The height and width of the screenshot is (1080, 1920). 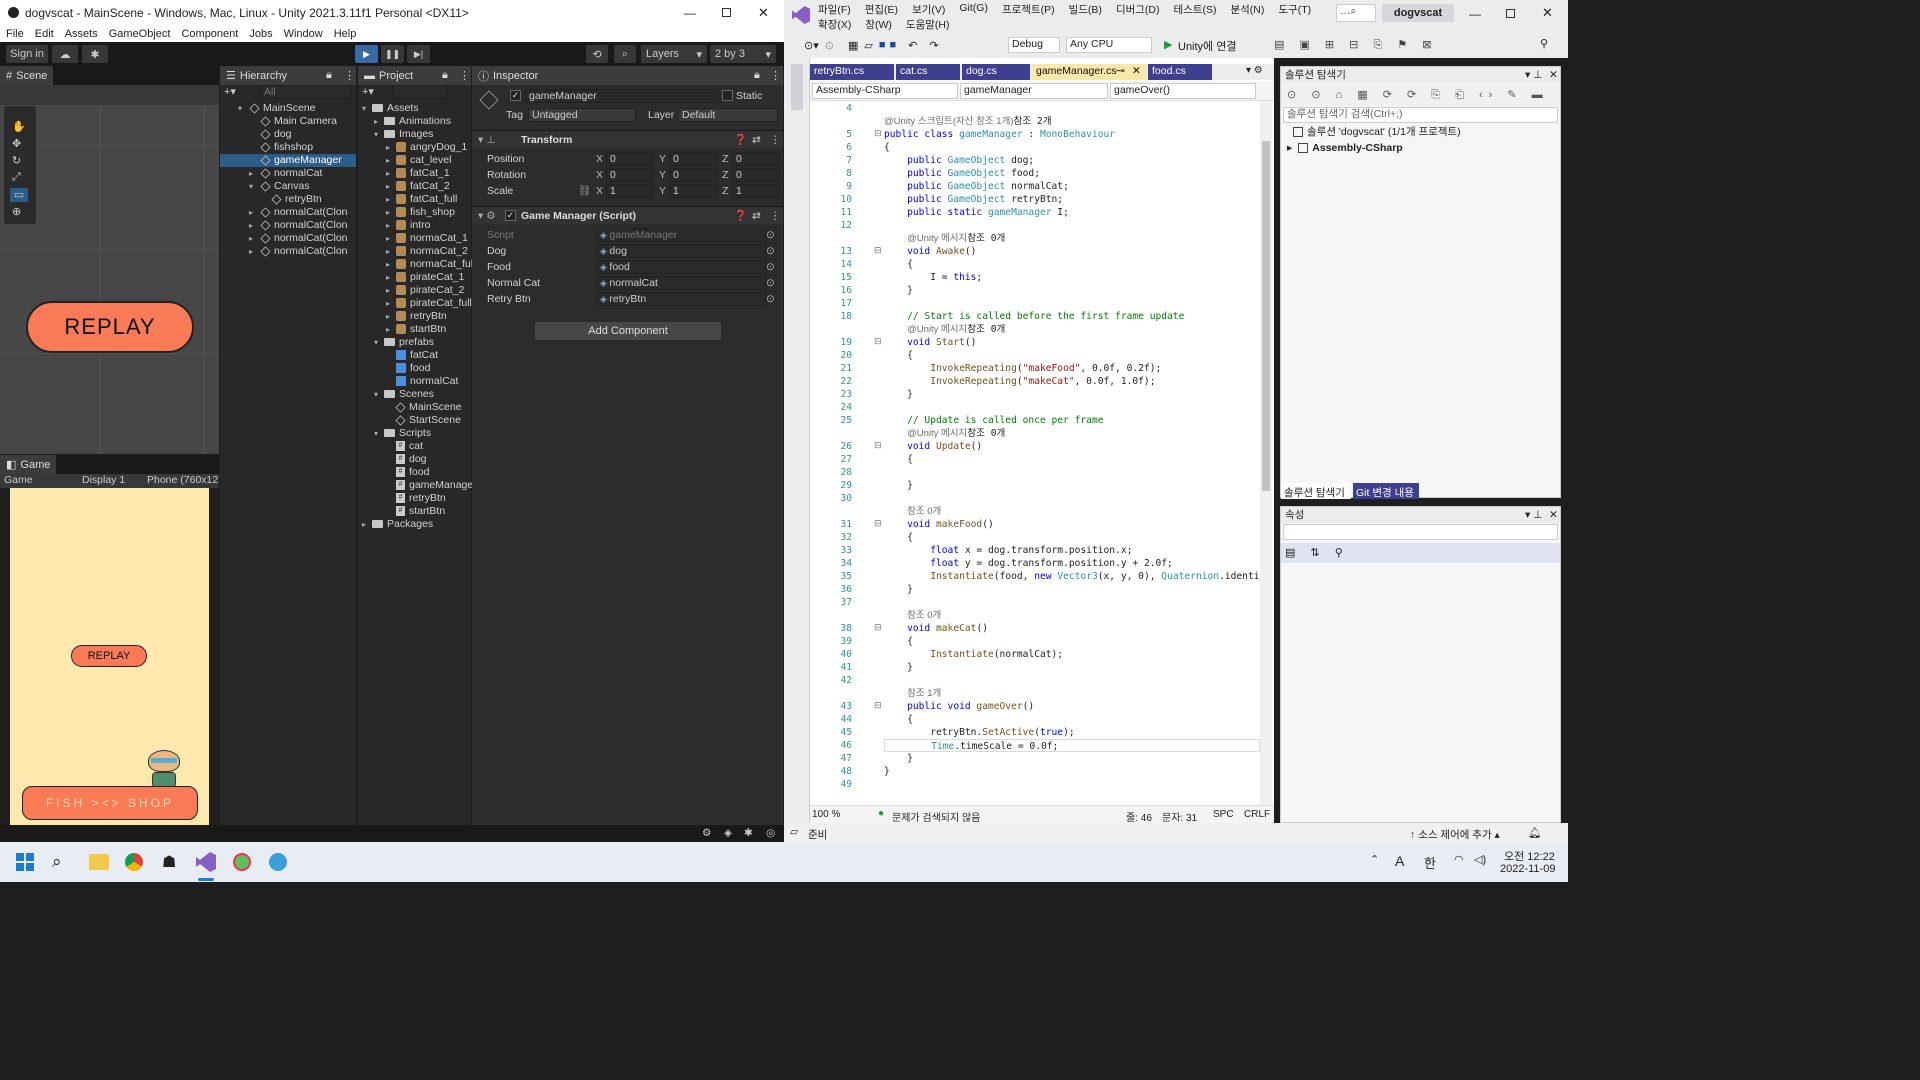 What do you see at coordinates (103, 480) in the screenshot?
I see `display-dropdown: Display 1` at bounding box center [103, 480].